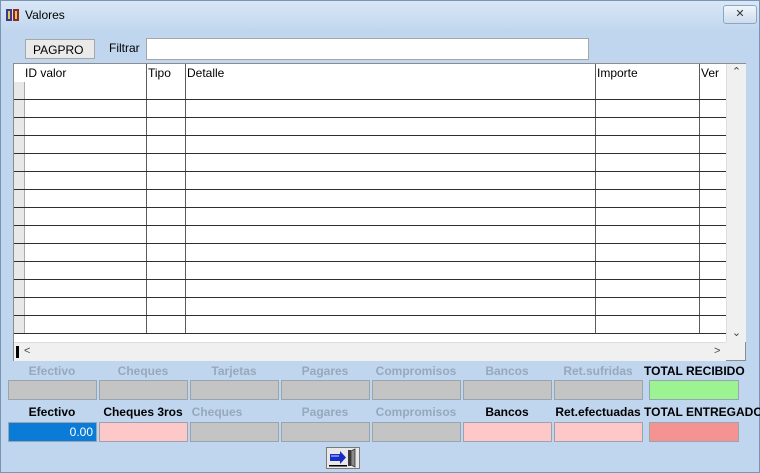 The image size is (760, 473). What do you see at coordinates (370, 351) in the screenshot?
I see `horizontal-scrollbar: < >` at bounding box center [370, 351].